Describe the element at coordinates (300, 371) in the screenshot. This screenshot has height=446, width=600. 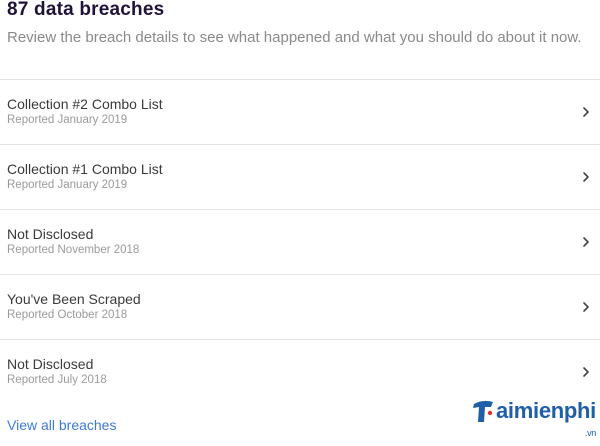
I see `breach-row: Not Disclosed Reported July 2018` at that location.